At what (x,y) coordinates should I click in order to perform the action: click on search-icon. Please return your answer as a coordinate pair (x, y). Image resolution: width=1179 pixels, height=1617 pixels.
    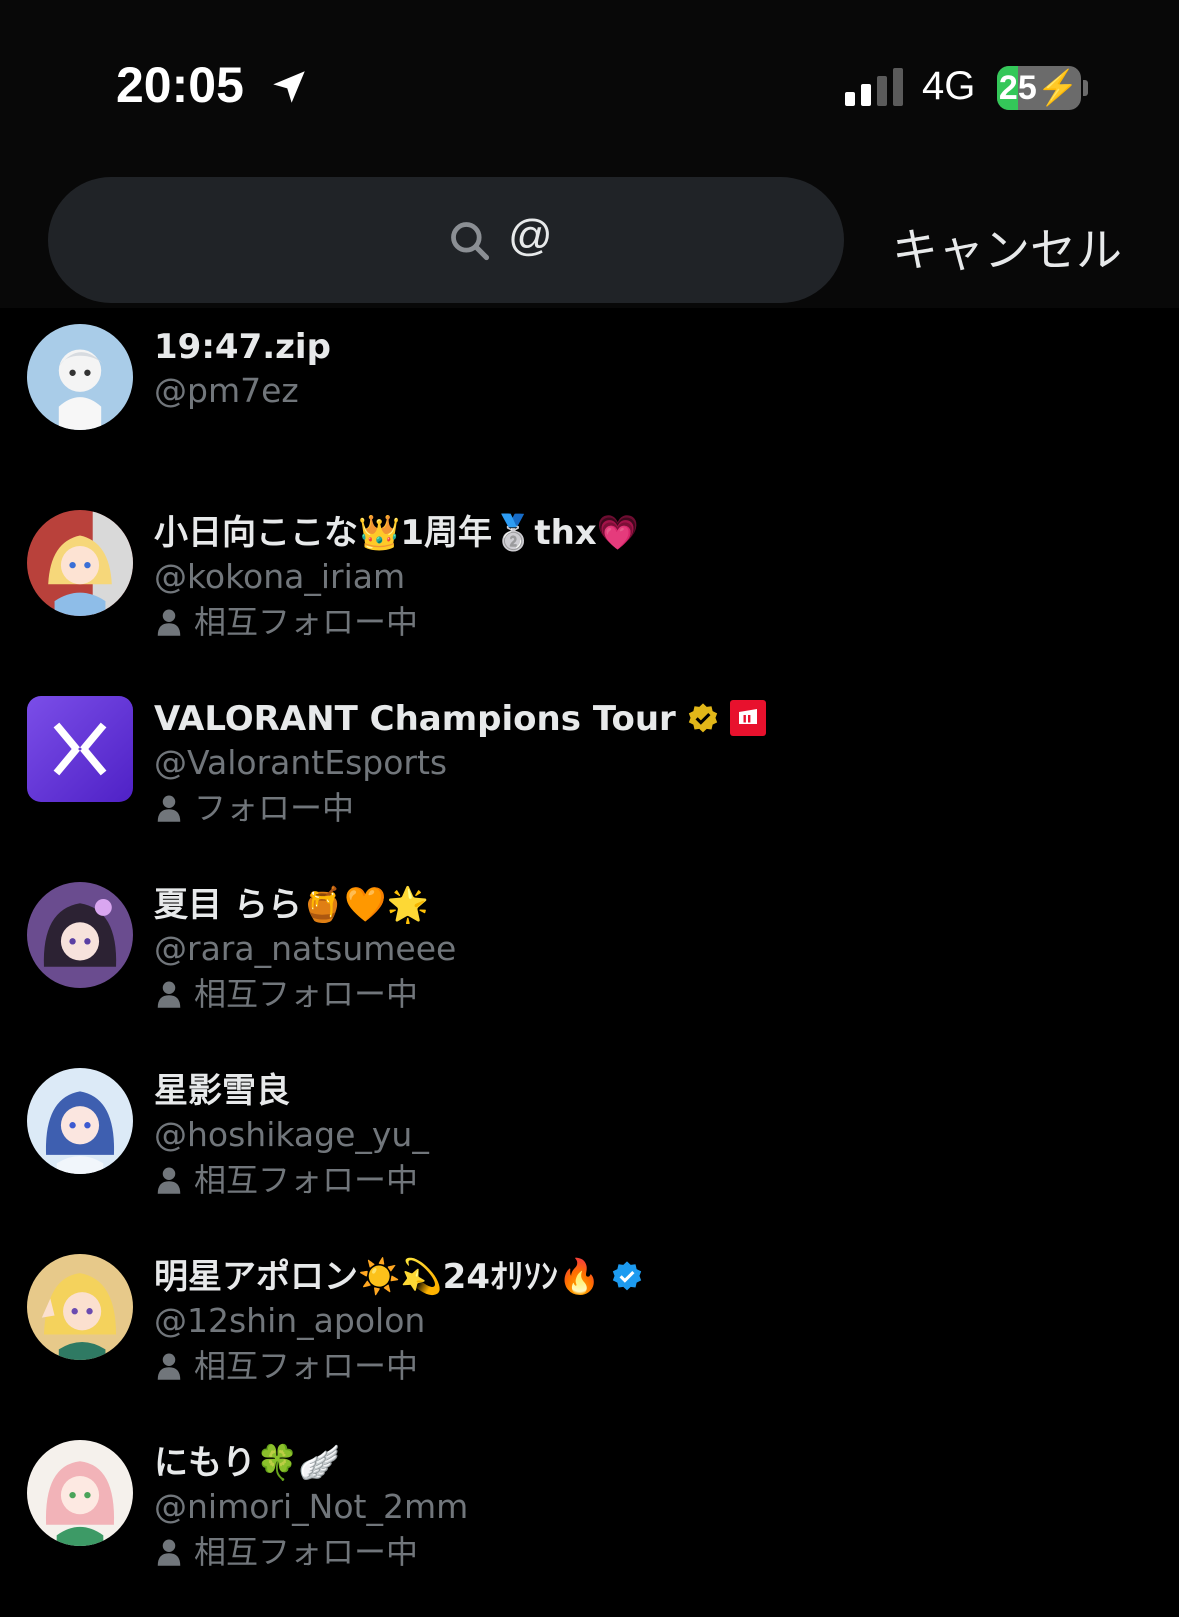
    Looking at the image, I should click on (470, 241).